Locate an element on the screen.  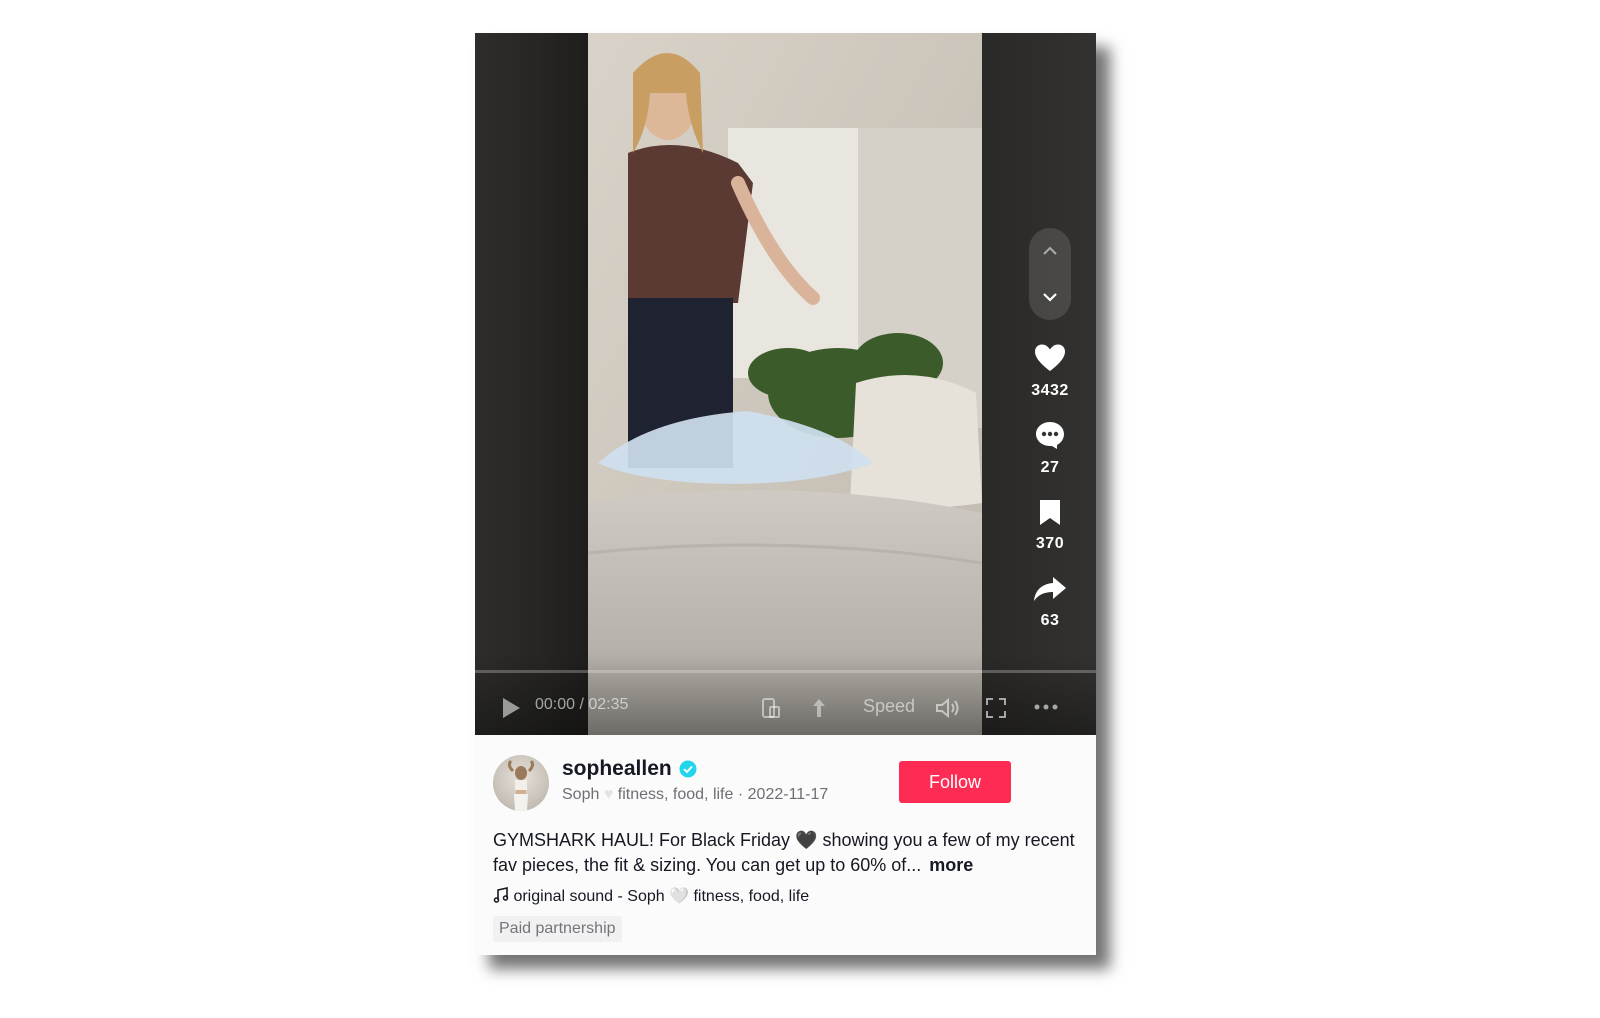
next-video-button is located at coordinates (1050, 297).